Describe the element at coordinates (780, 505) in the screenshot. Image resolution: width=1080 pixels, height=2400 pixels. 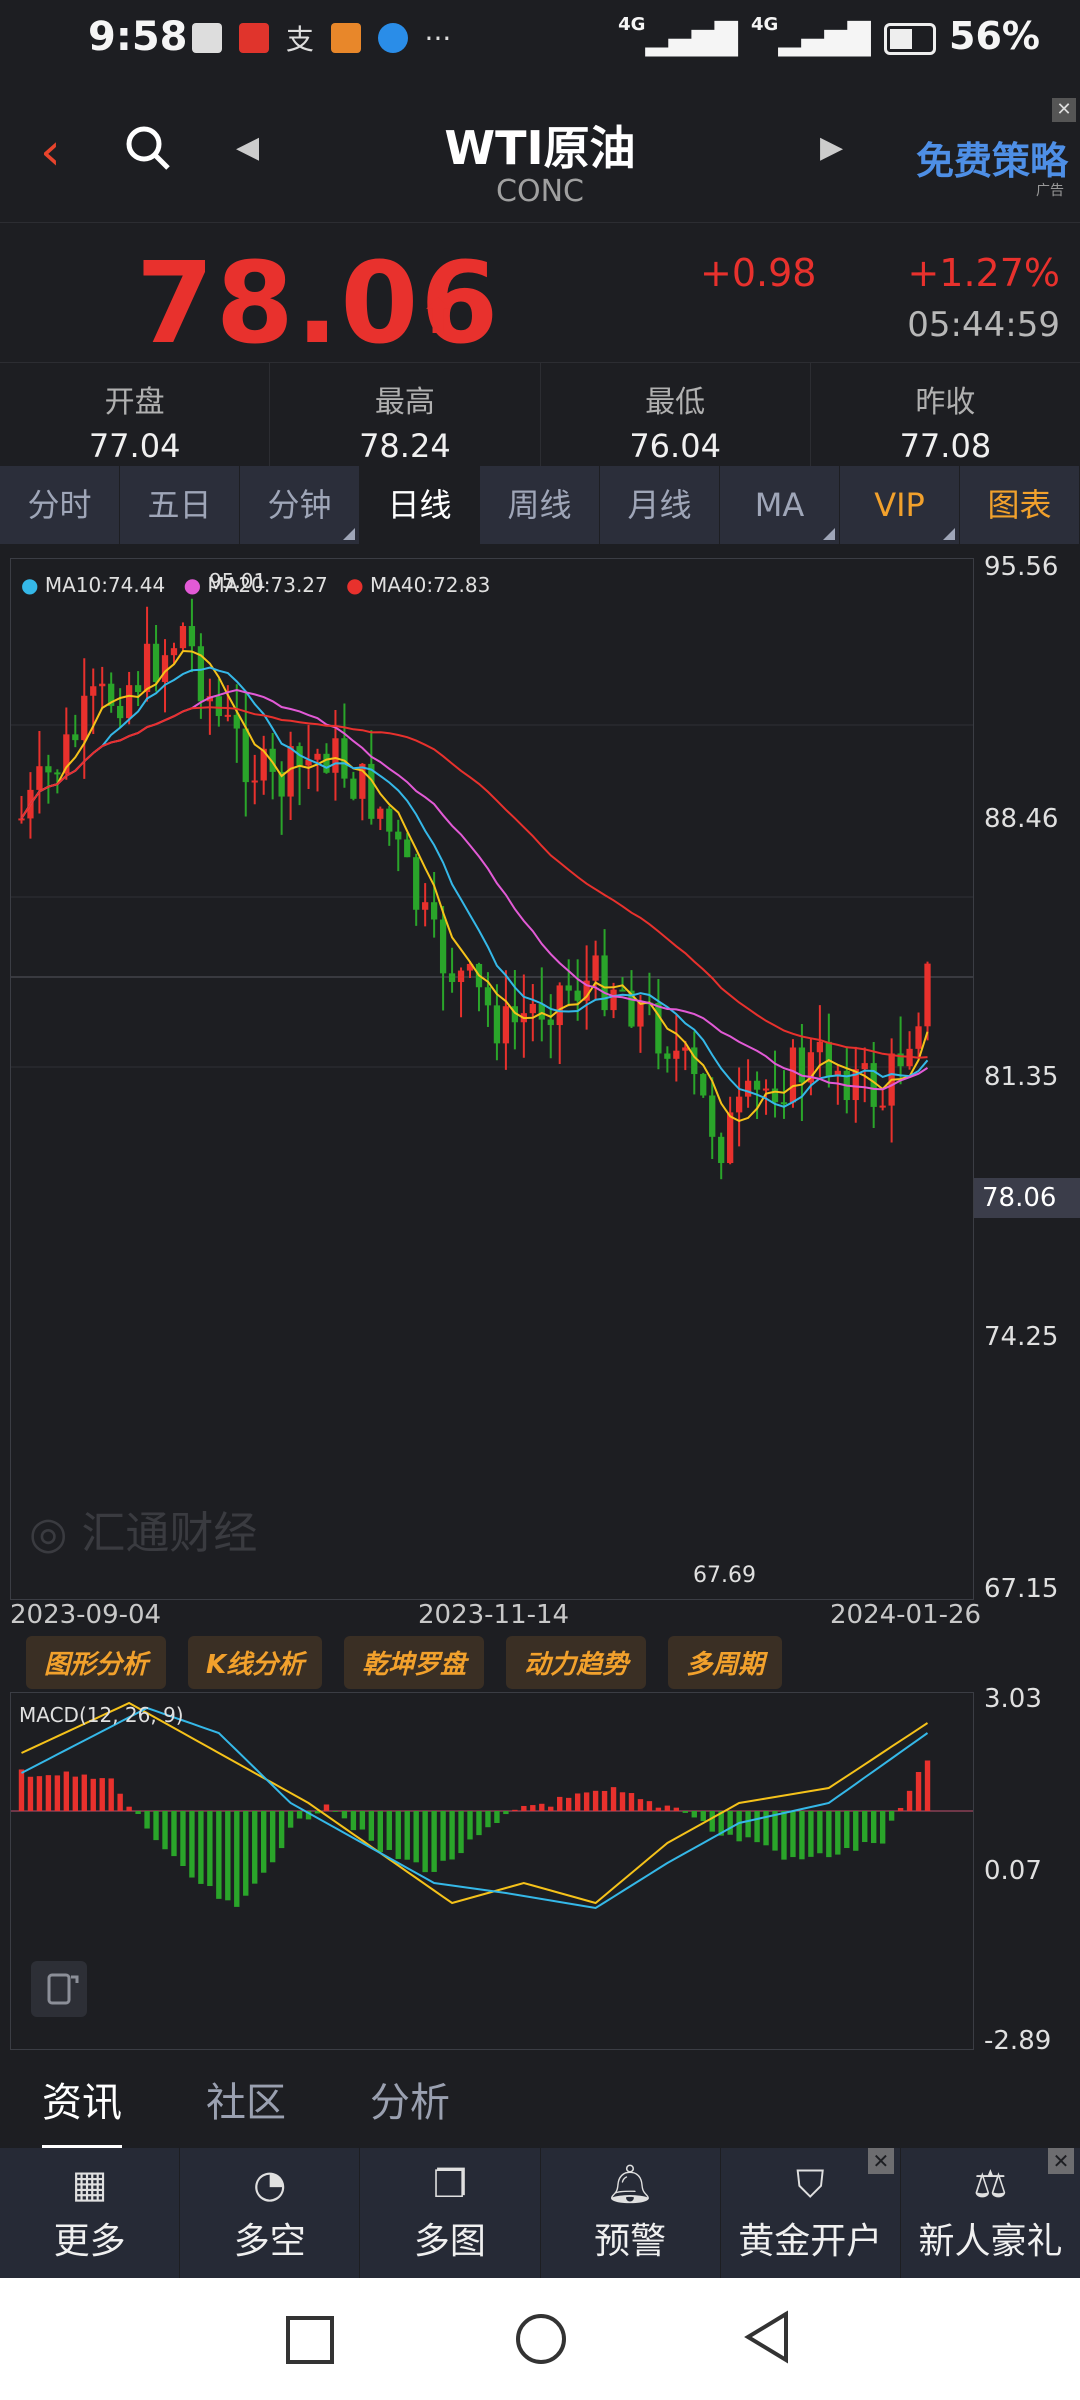
I see `tab-ma: MA` at that location.